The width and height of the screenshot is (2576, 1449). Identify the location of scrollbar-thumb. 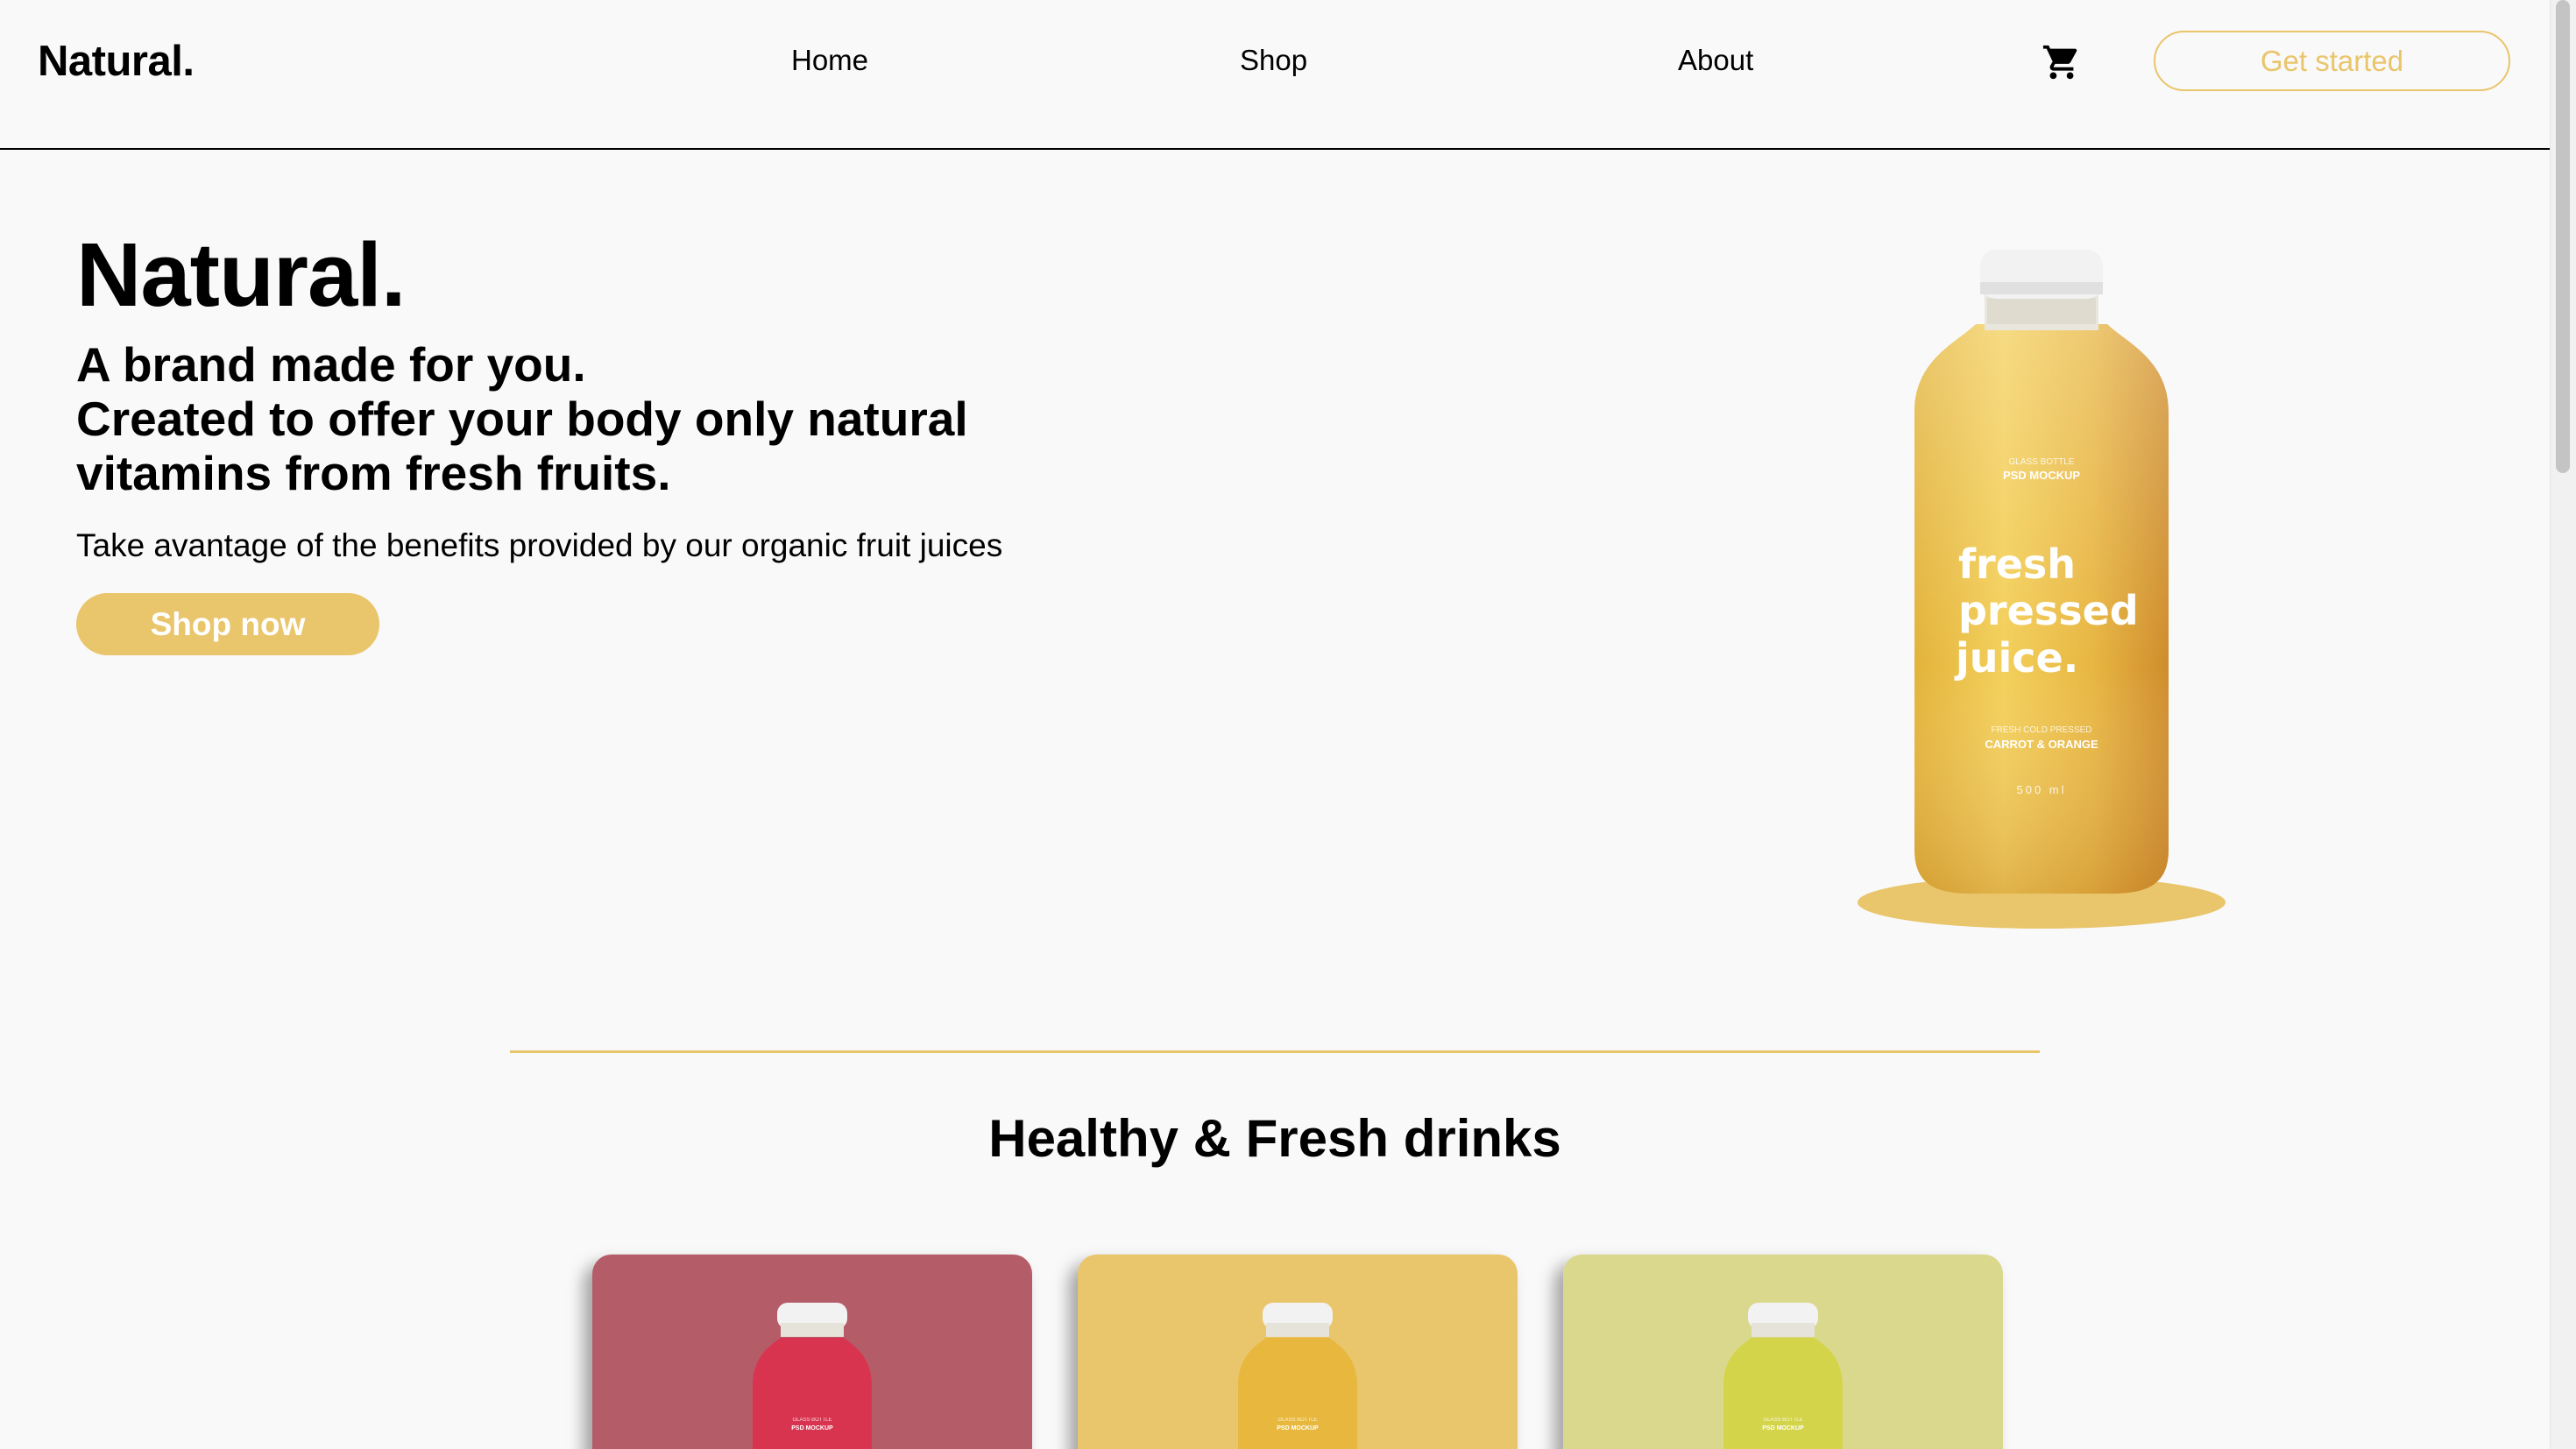
(2563, 236).